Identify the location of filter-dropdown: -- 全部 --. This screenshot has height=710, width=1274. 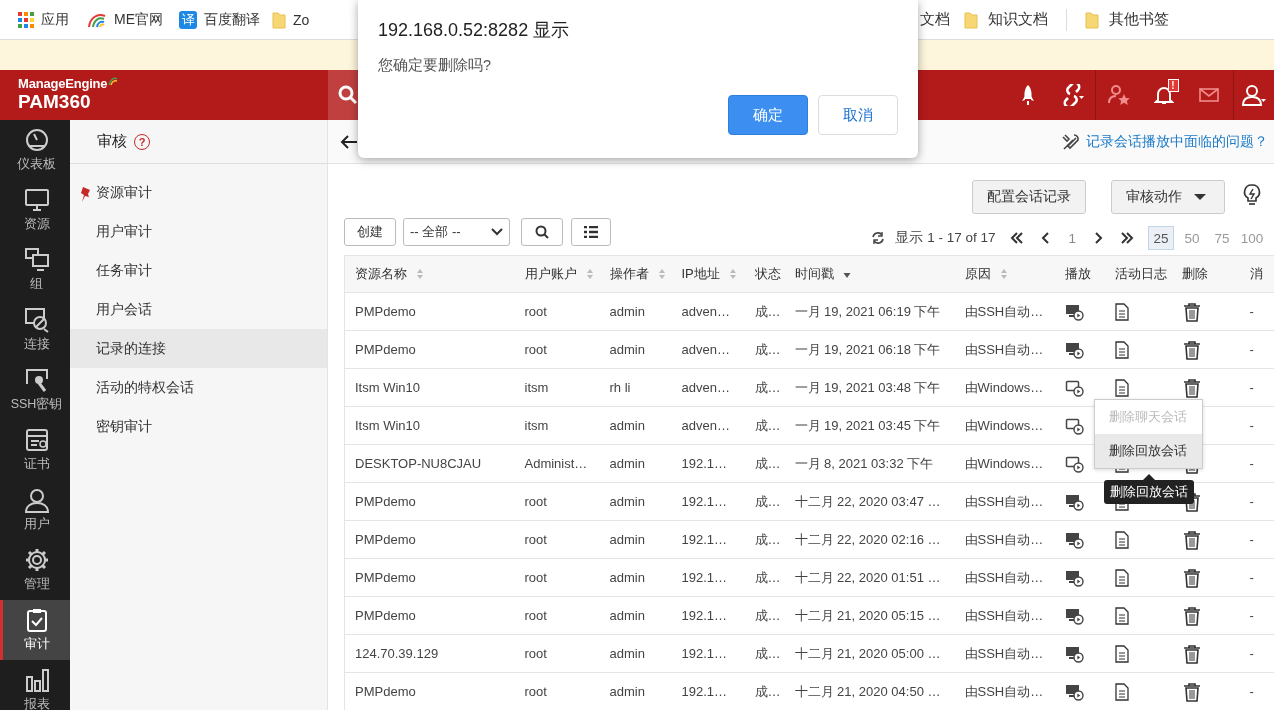
(456, 232).